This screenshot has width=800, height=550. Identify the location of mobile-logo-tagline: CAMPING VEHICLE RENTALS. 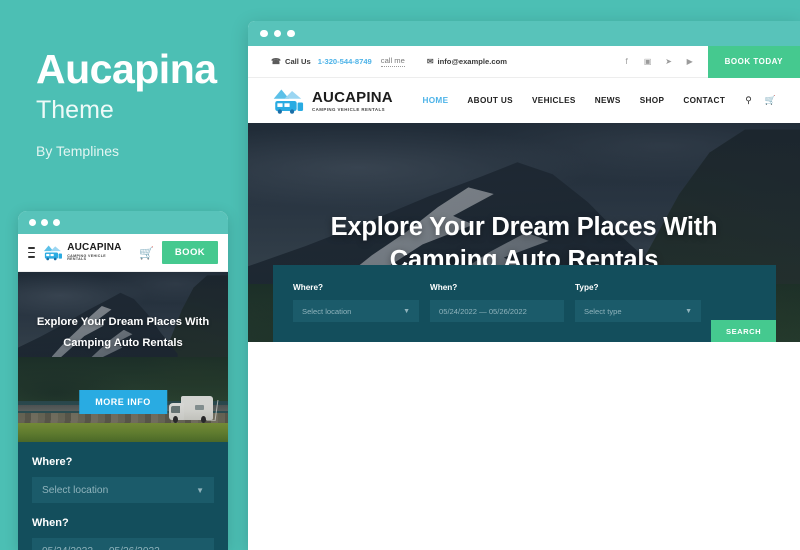
(87, 257).